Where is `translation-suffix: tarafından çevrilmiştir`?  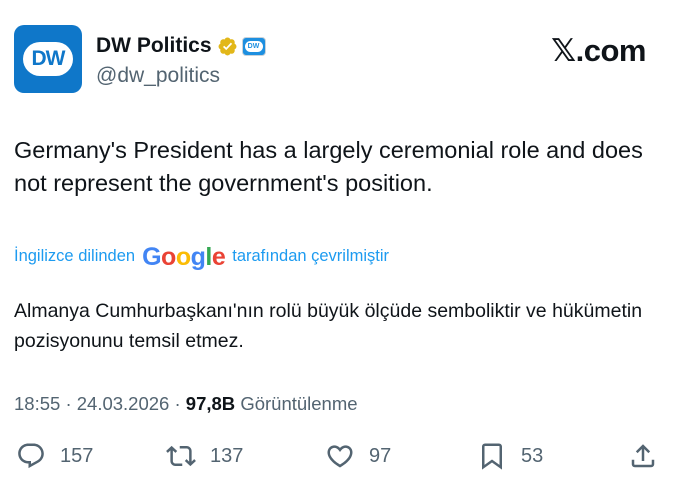 translation-suffix: tarafından çevrilmiştir is located at coordinates (311, 256).